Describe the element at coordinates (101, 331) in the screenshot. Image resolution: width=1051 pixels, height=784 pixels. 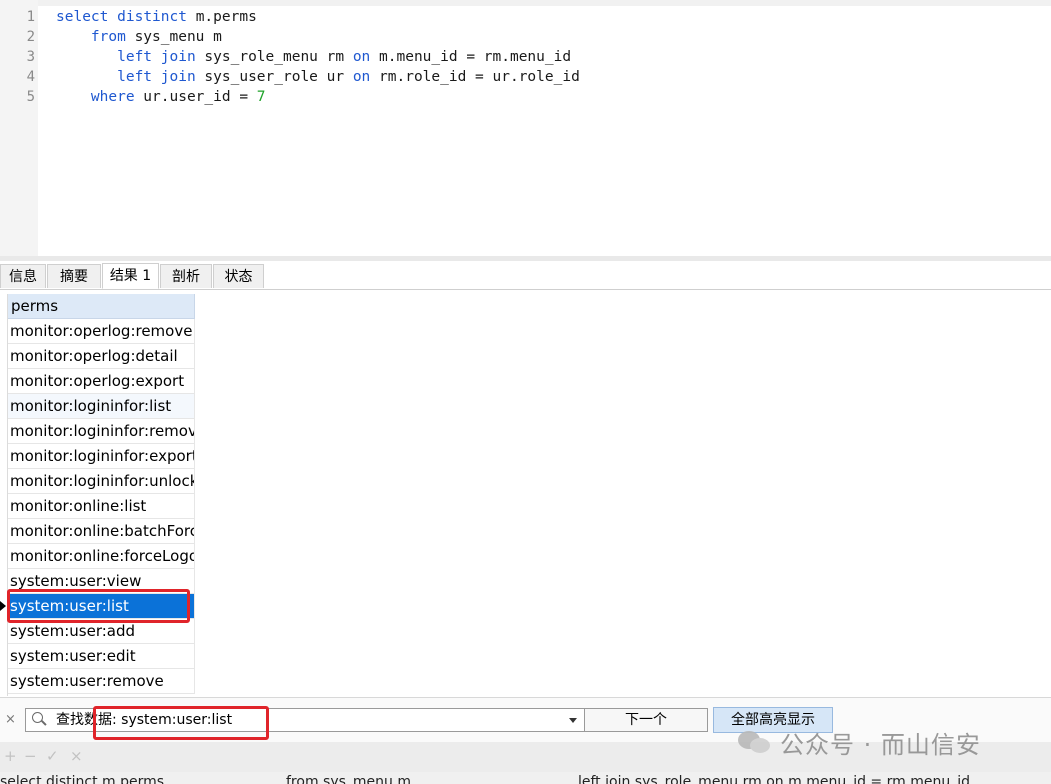
I see `table-row: monitor:operlog:remove` at that location.